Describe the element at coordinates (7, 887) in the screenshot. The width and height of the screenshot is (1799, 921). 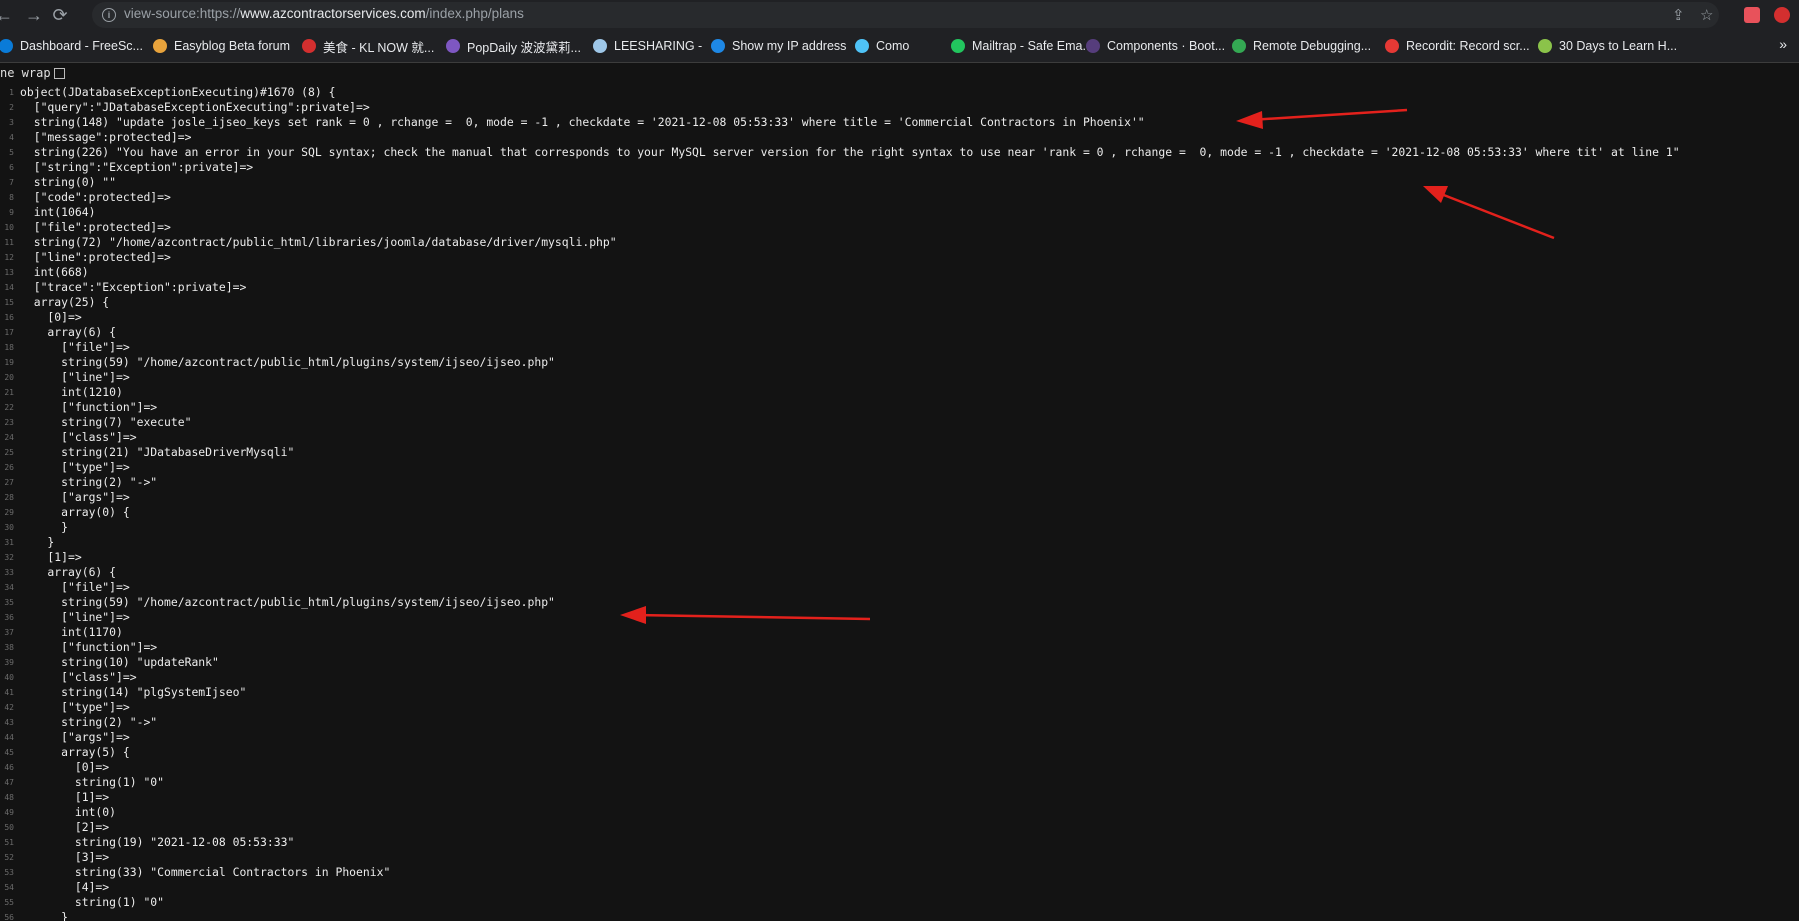
I see `line-number: 54` at that location.